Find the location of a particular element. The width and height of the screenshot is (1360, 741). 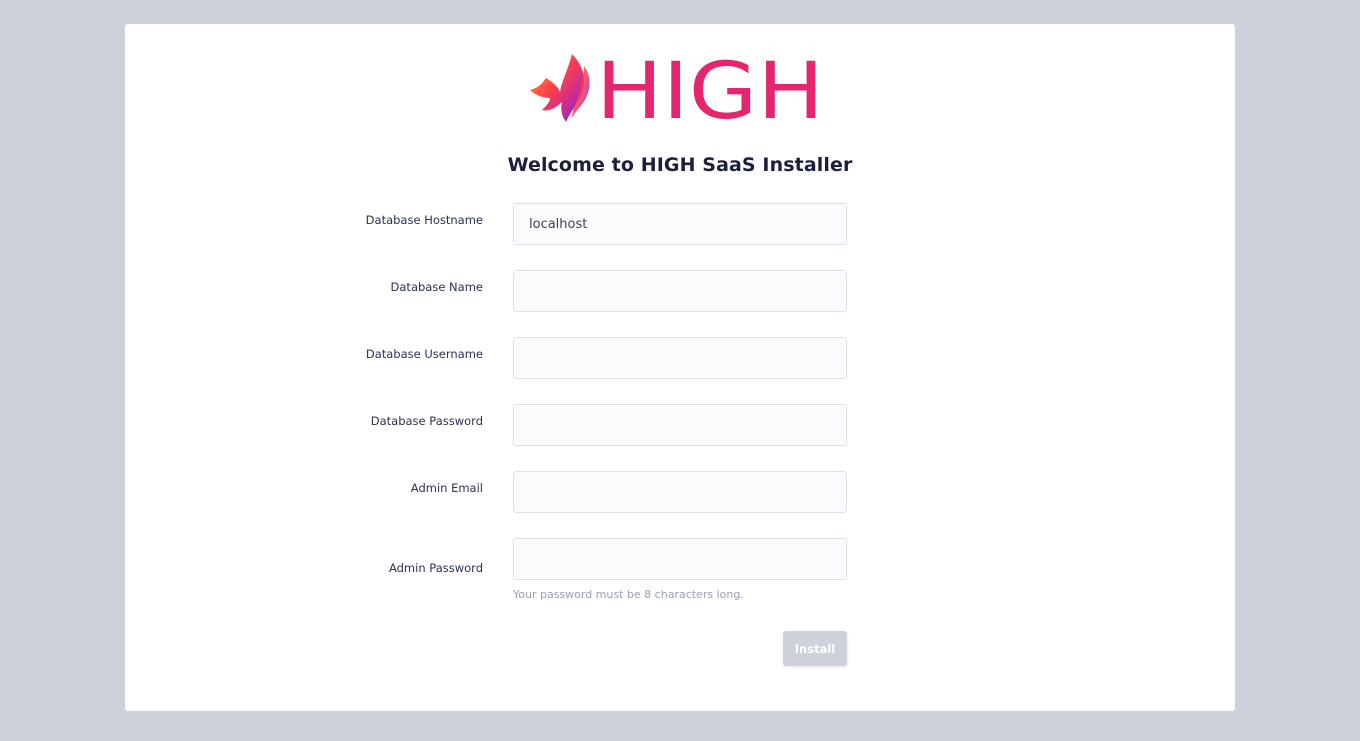

database-password-label: Database Password is located at coordinates (426, 421).